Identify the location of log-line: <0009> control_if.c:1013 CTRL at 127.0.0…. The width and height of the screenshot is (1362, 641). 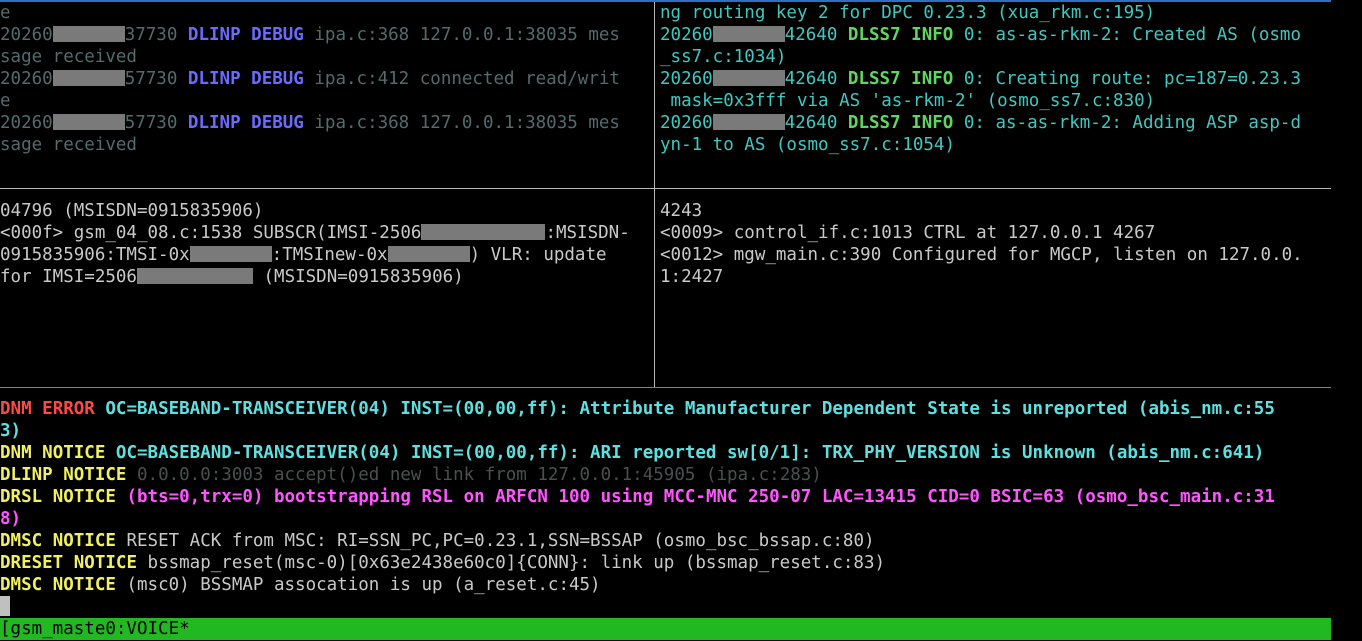
(908, 233).